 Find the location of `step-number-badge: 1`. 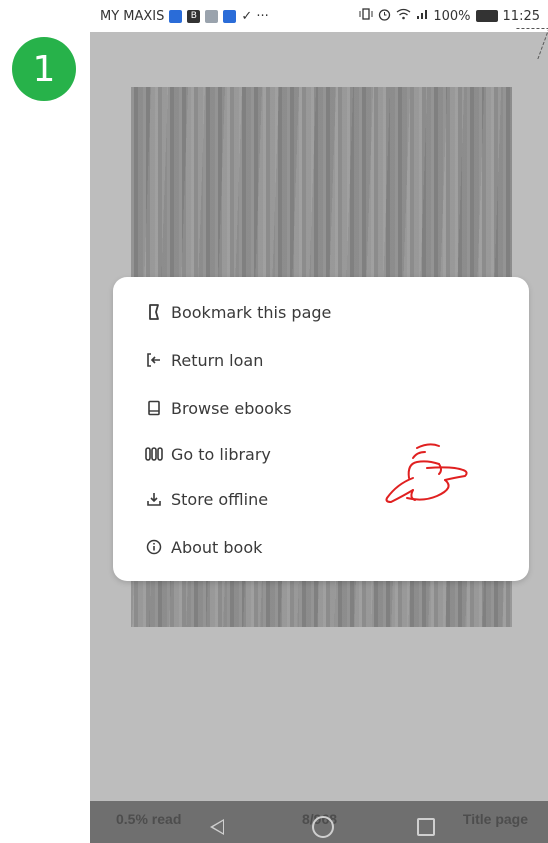

step-number-badge: 1 is located at coordinates (44, 69).